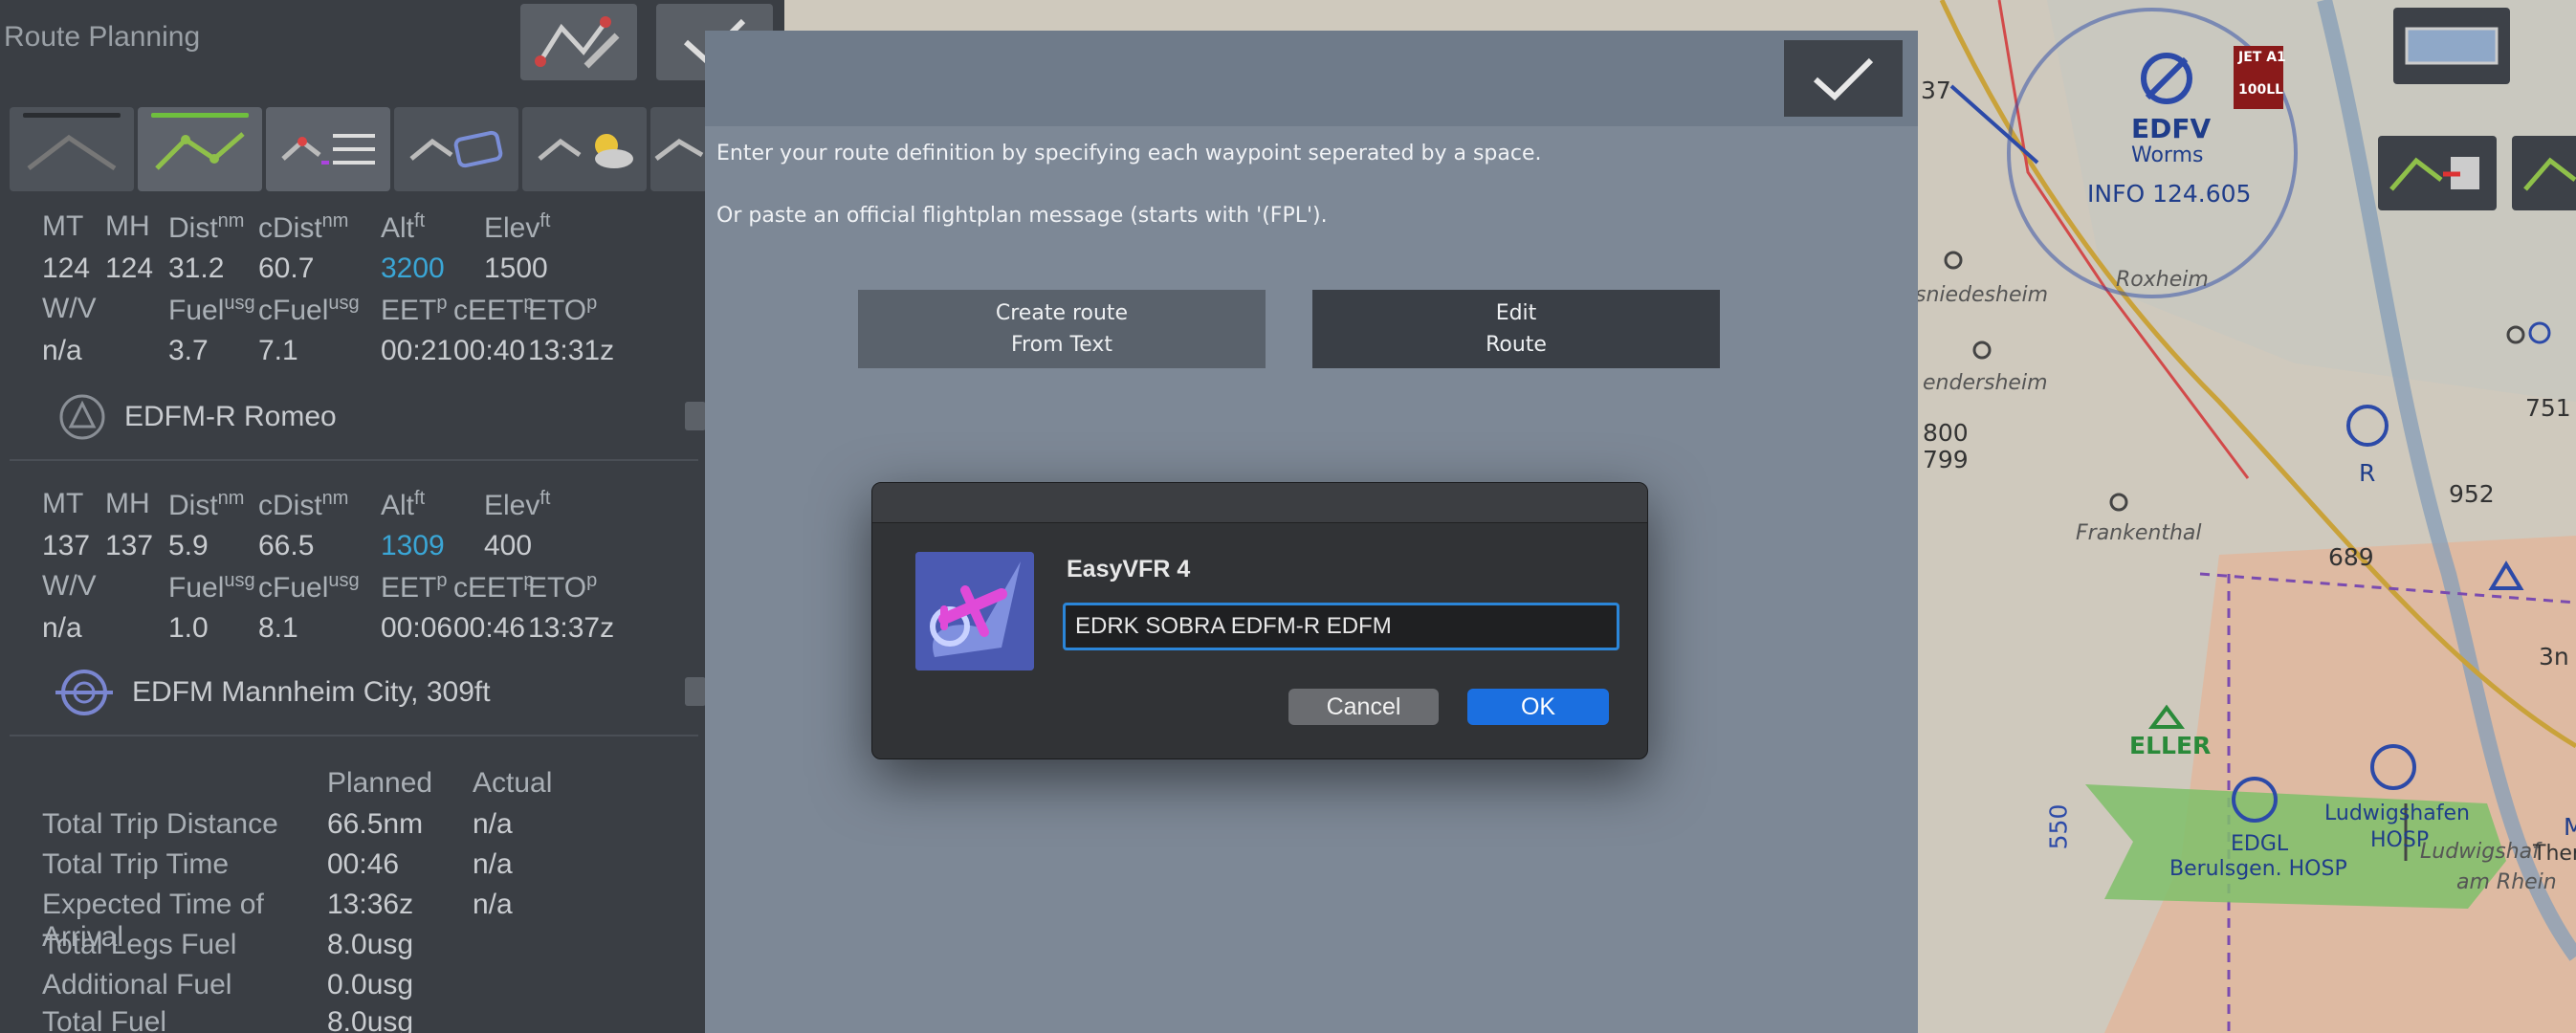  What do you see at coordinates (380, 783) in the screenshot?
I see `summary-col-planned: Planned` at bounding box center [380, 783].